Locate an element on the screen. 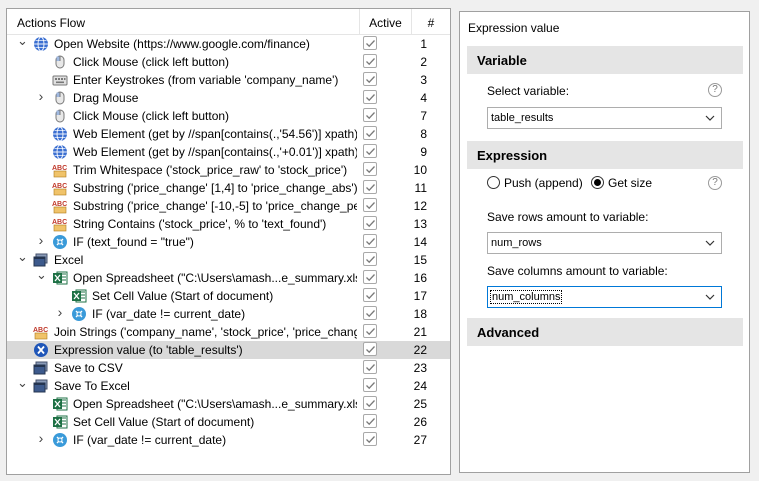  save-columns-label: Save columns amount to variable: is located at coordinates (577, 271).